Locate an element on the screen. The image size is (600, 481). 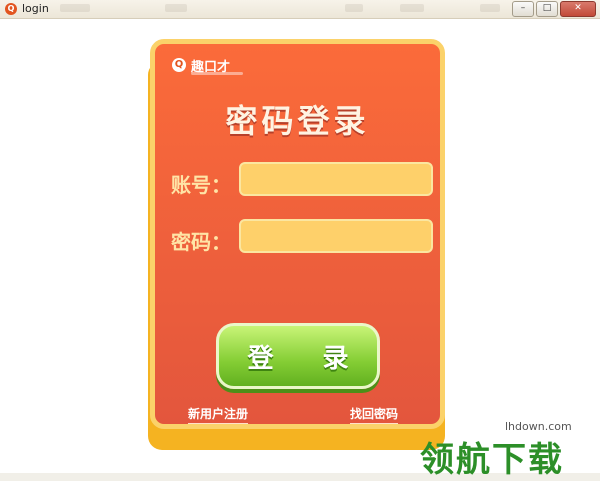
restore-button: □ is located at coordinates (547, 9).